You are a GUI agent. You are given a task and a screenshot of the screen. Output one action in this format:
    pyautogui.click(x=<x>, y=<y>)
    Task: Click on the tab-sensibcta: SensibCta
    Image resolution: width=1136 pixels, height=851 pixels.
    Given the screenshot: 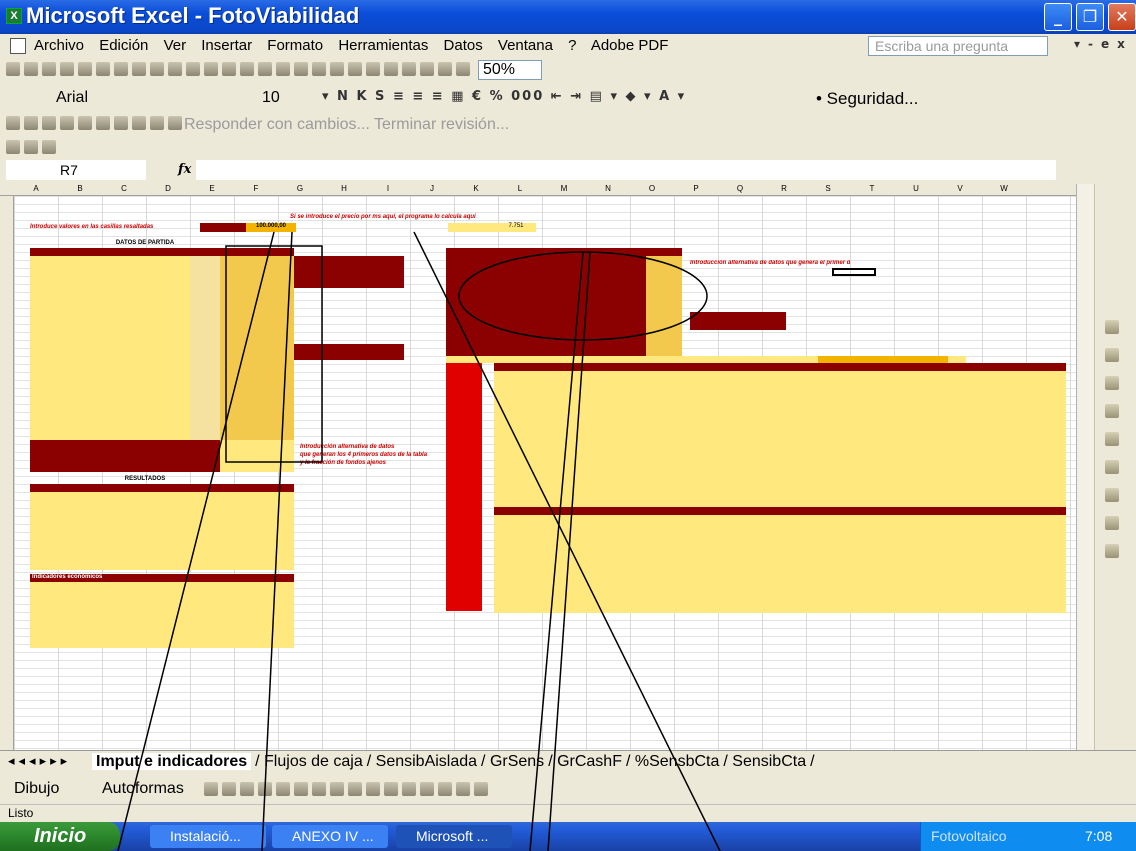 What is the action you would take?
    pyautogui.click(x=769, y=761)
    